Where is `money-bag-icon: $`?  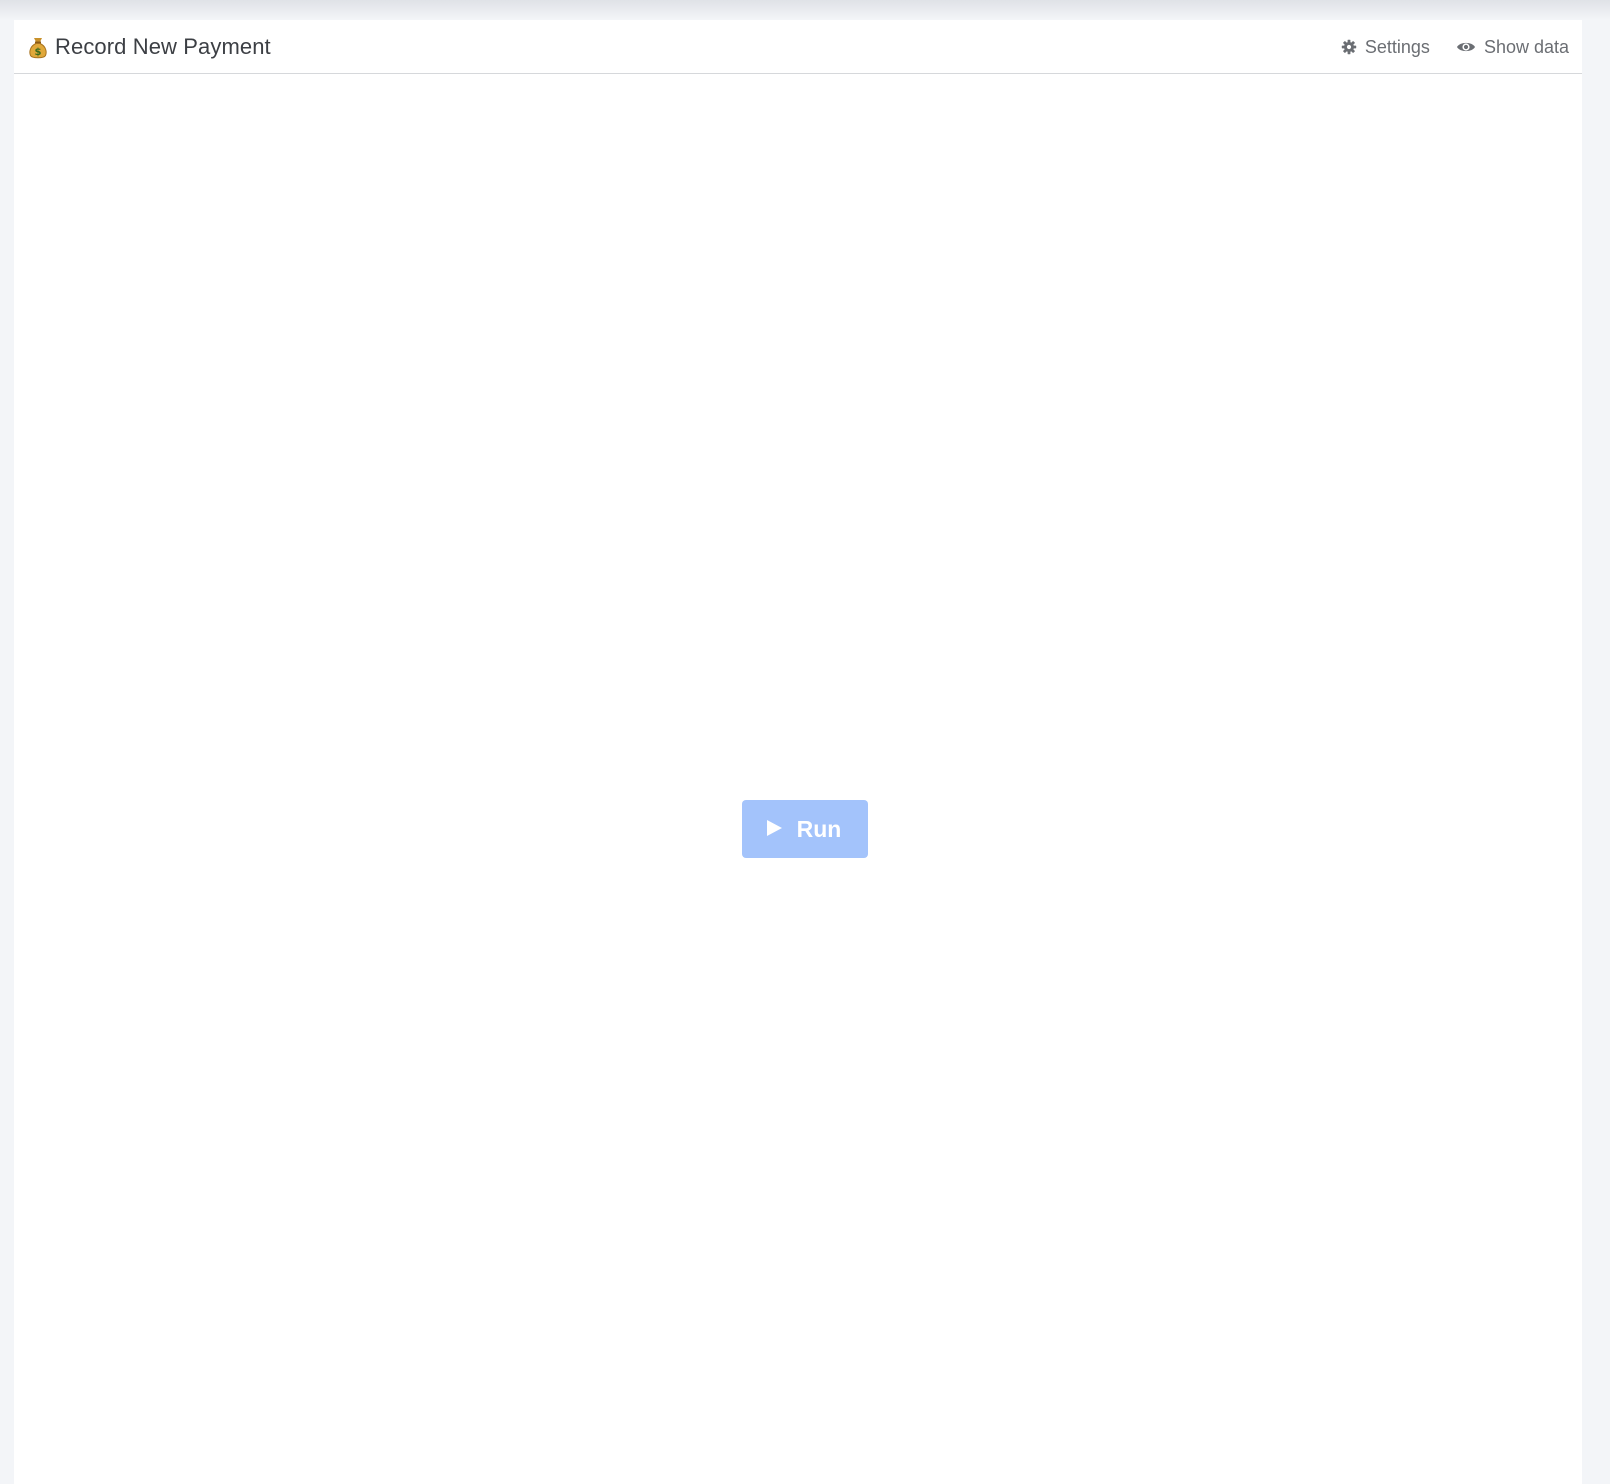
money-bag-icon: $ is located at coordinates (38, 47).